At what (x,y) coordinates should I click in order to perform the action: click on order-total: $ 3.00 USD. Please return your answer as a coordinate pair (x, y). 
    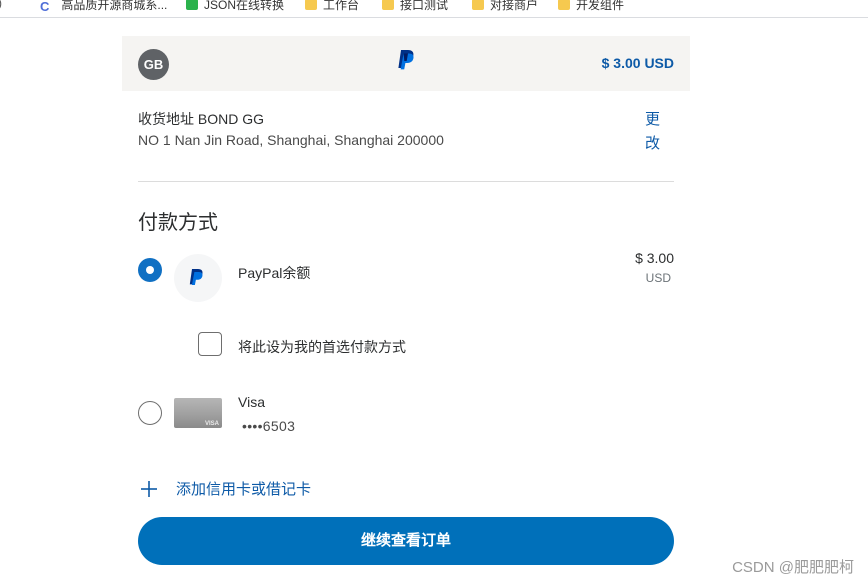
    Looking at the image, I should click on (637, 63).